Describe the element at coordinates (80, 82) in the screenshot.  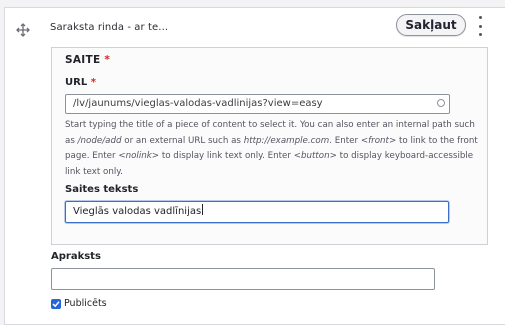
I see `url-label: URL *` at that location.